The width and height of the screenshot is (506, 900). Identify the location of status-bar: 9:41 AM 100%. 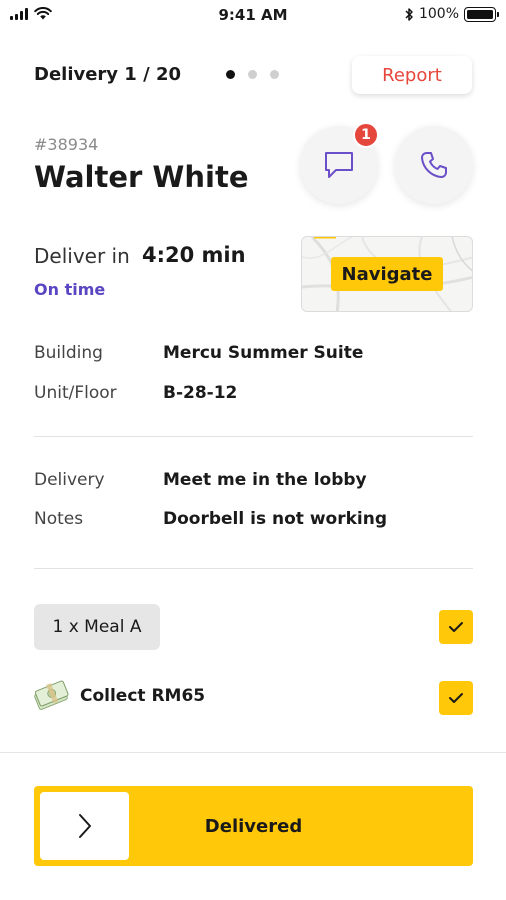
(253, 15).